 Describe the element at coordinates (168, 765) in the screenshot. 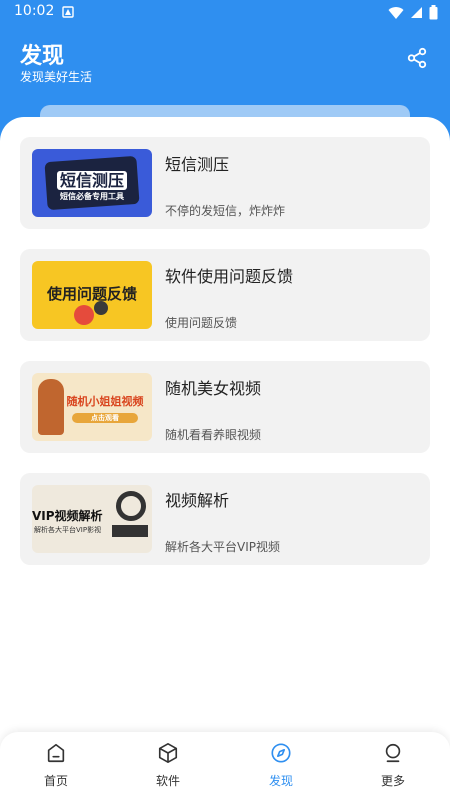

I see `nav-software: 软件` at that location.